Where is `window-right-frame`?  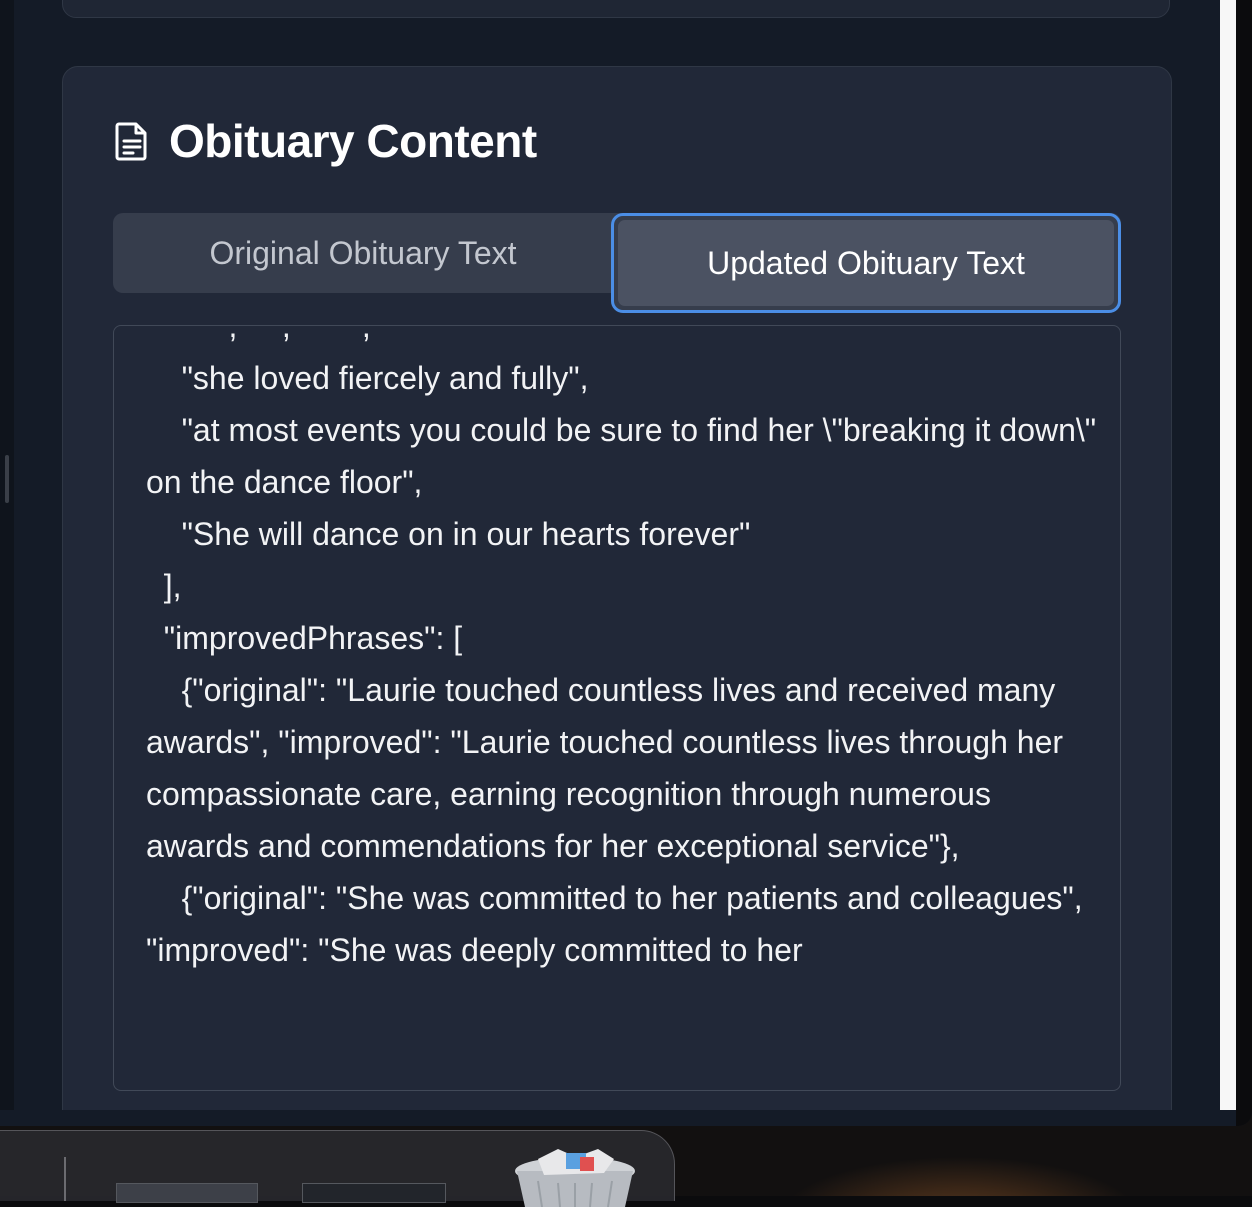
window-right-frame is located at coordinates (1244, 563).